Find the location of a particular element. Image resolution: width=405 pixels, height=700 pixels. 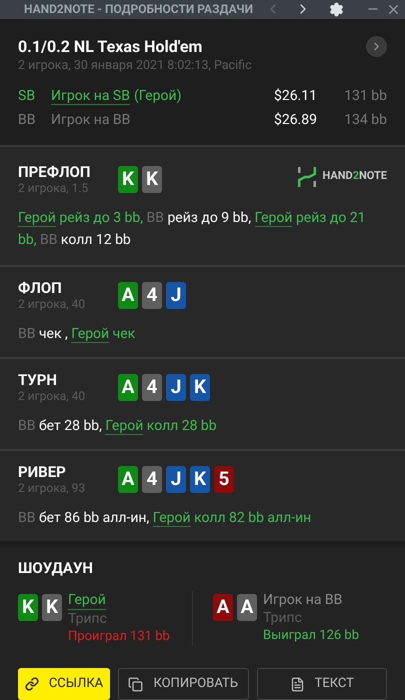

link-button: ССЫЛКА is located at coordinates (64, 684).